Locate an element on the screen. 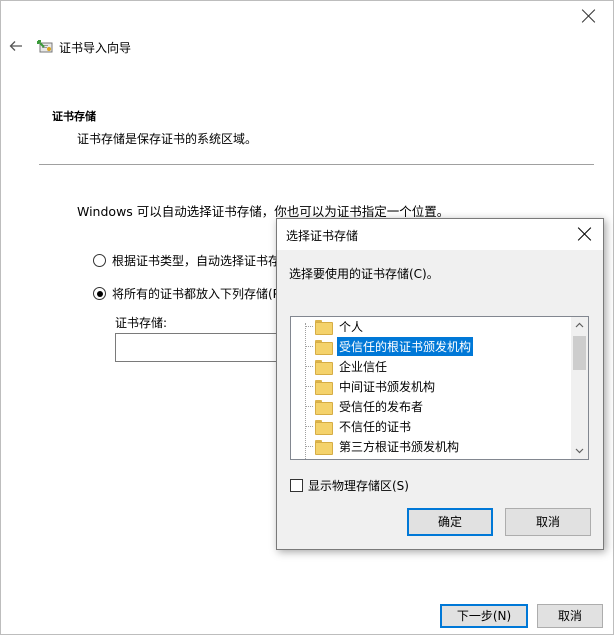  scrollbar-thumb is located at coordinates (579, 353).